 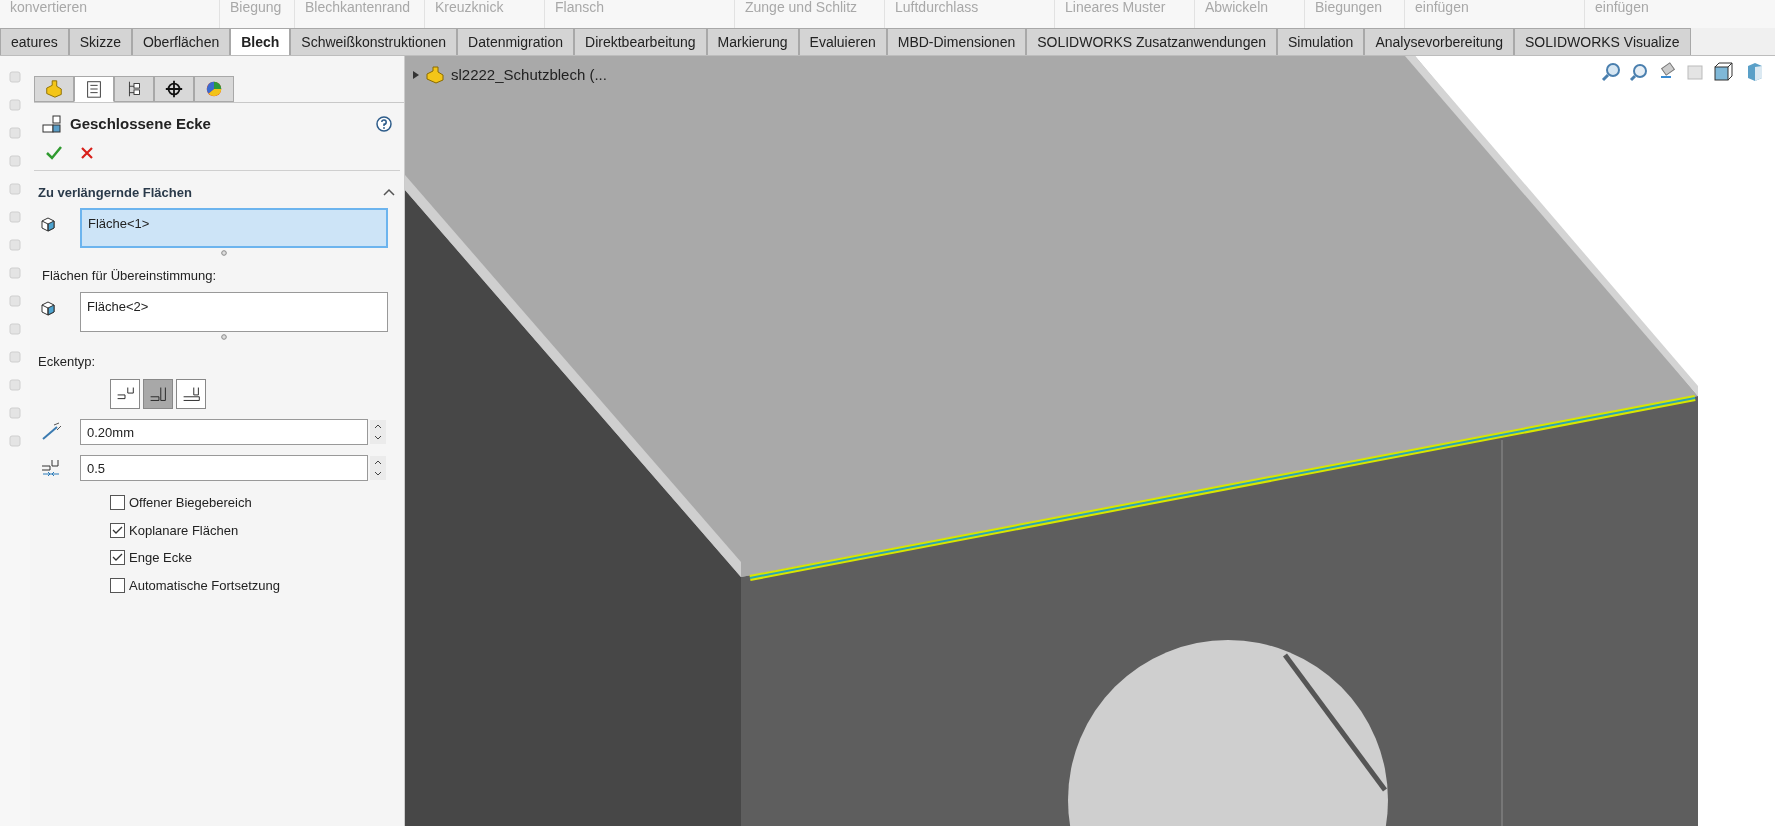 What do you see at coordinates (389, 192) in the screenshot?
I see `collapse-icon` at bounding box center [389, 192].